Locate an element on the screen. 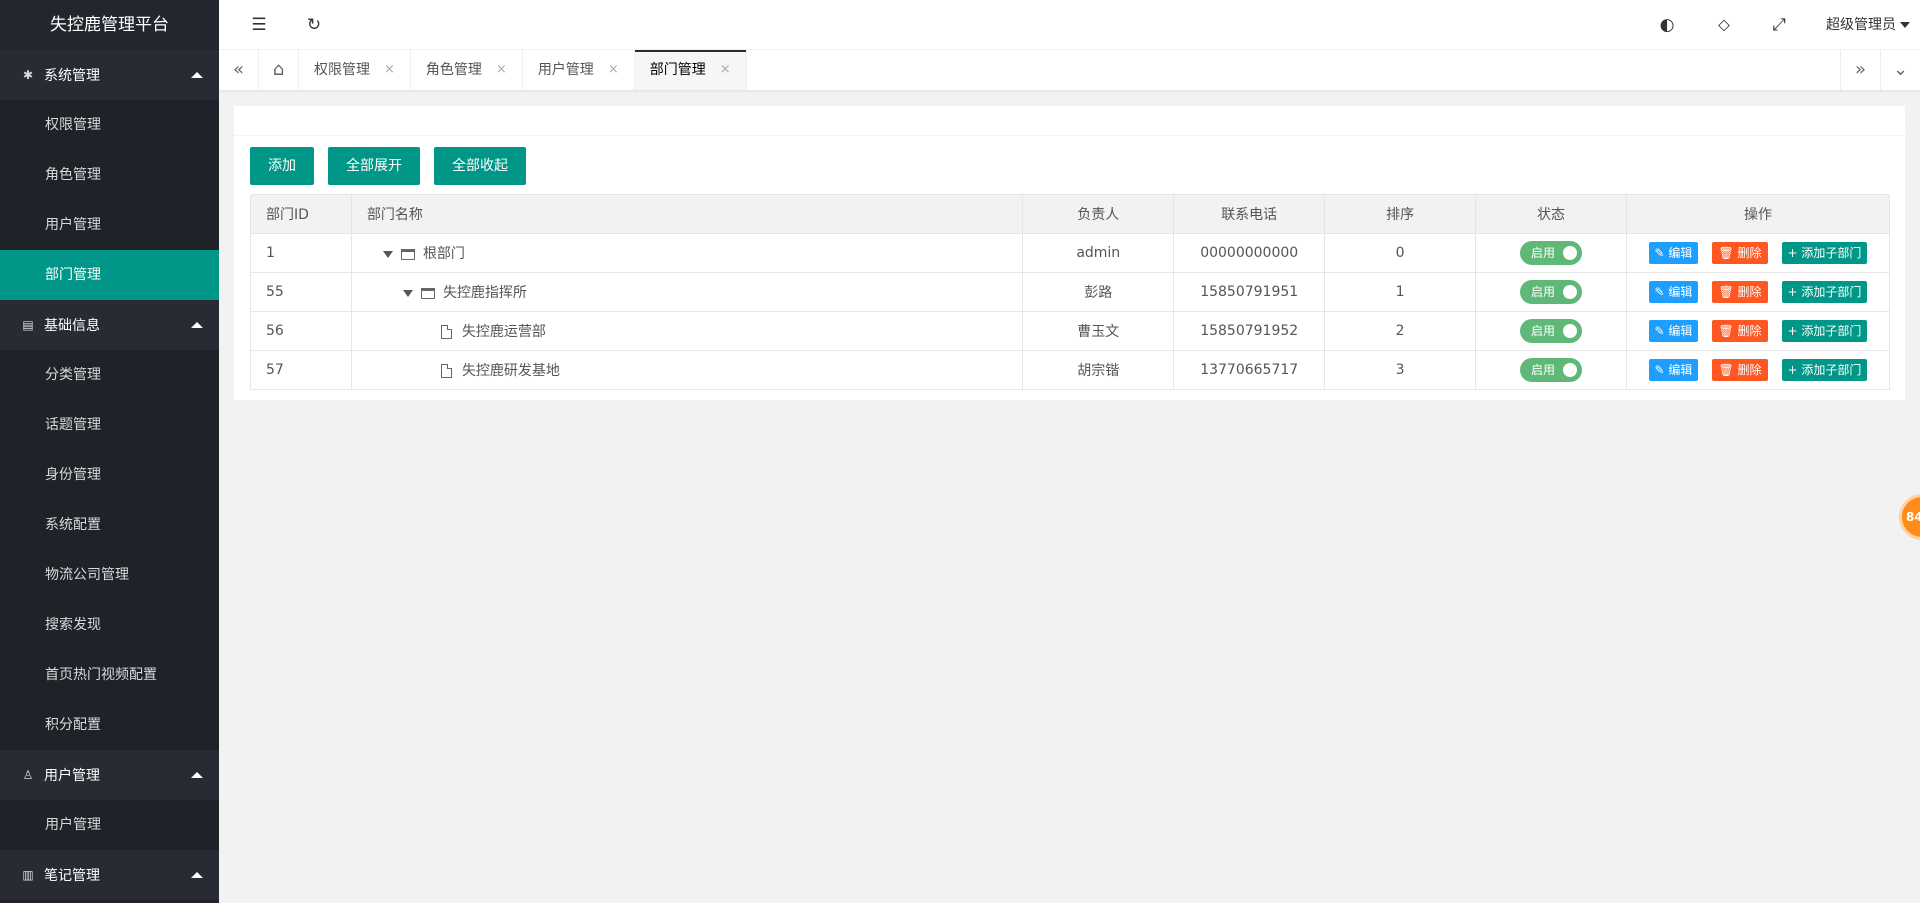 The height and width of the screenshot is (903, 1920). tab-department: 部门管理 × is located at coordinates (690, 70).